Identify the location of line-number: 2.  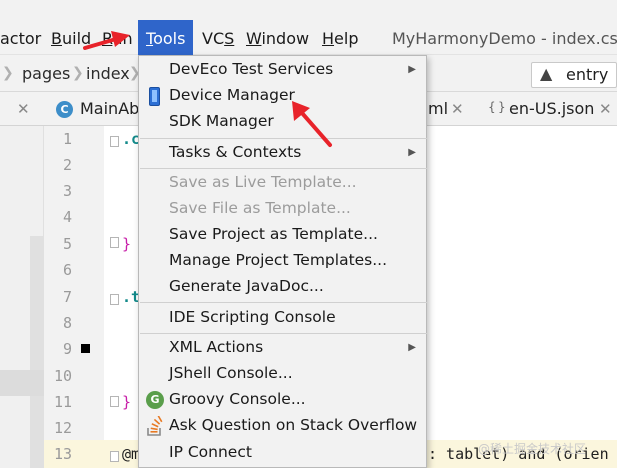
(67, 165).